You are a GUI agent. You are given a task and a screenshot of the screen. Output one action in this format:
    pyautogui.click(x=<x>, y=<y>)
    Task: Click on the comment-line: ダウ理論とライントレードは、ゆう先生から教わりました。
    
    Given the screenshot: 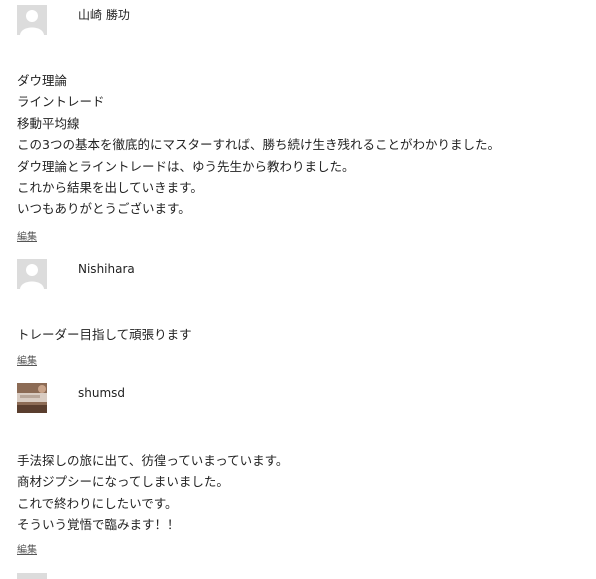 What is the action you would take?
    pyautogui.click(x=186, y=166)
    